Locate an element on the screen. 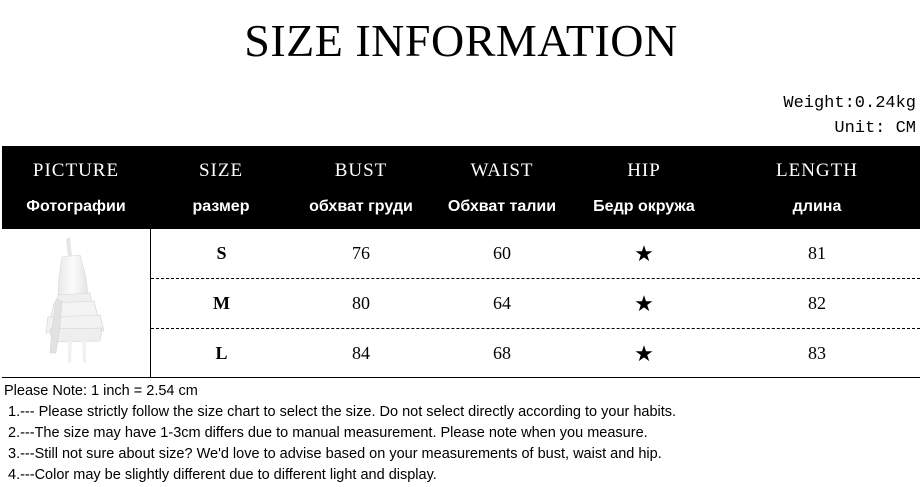 The image size is (922, 487). header-hip: HIP Бедр окружа is located at coordinates (644, 187).